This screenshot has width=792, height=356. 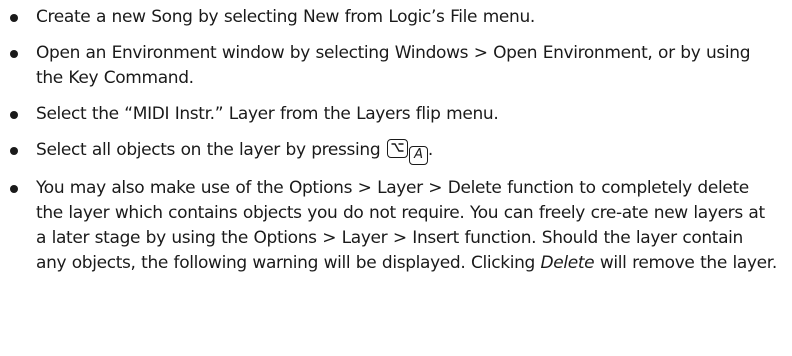 I want to click on a-key: A, so click(x=418, y=155).